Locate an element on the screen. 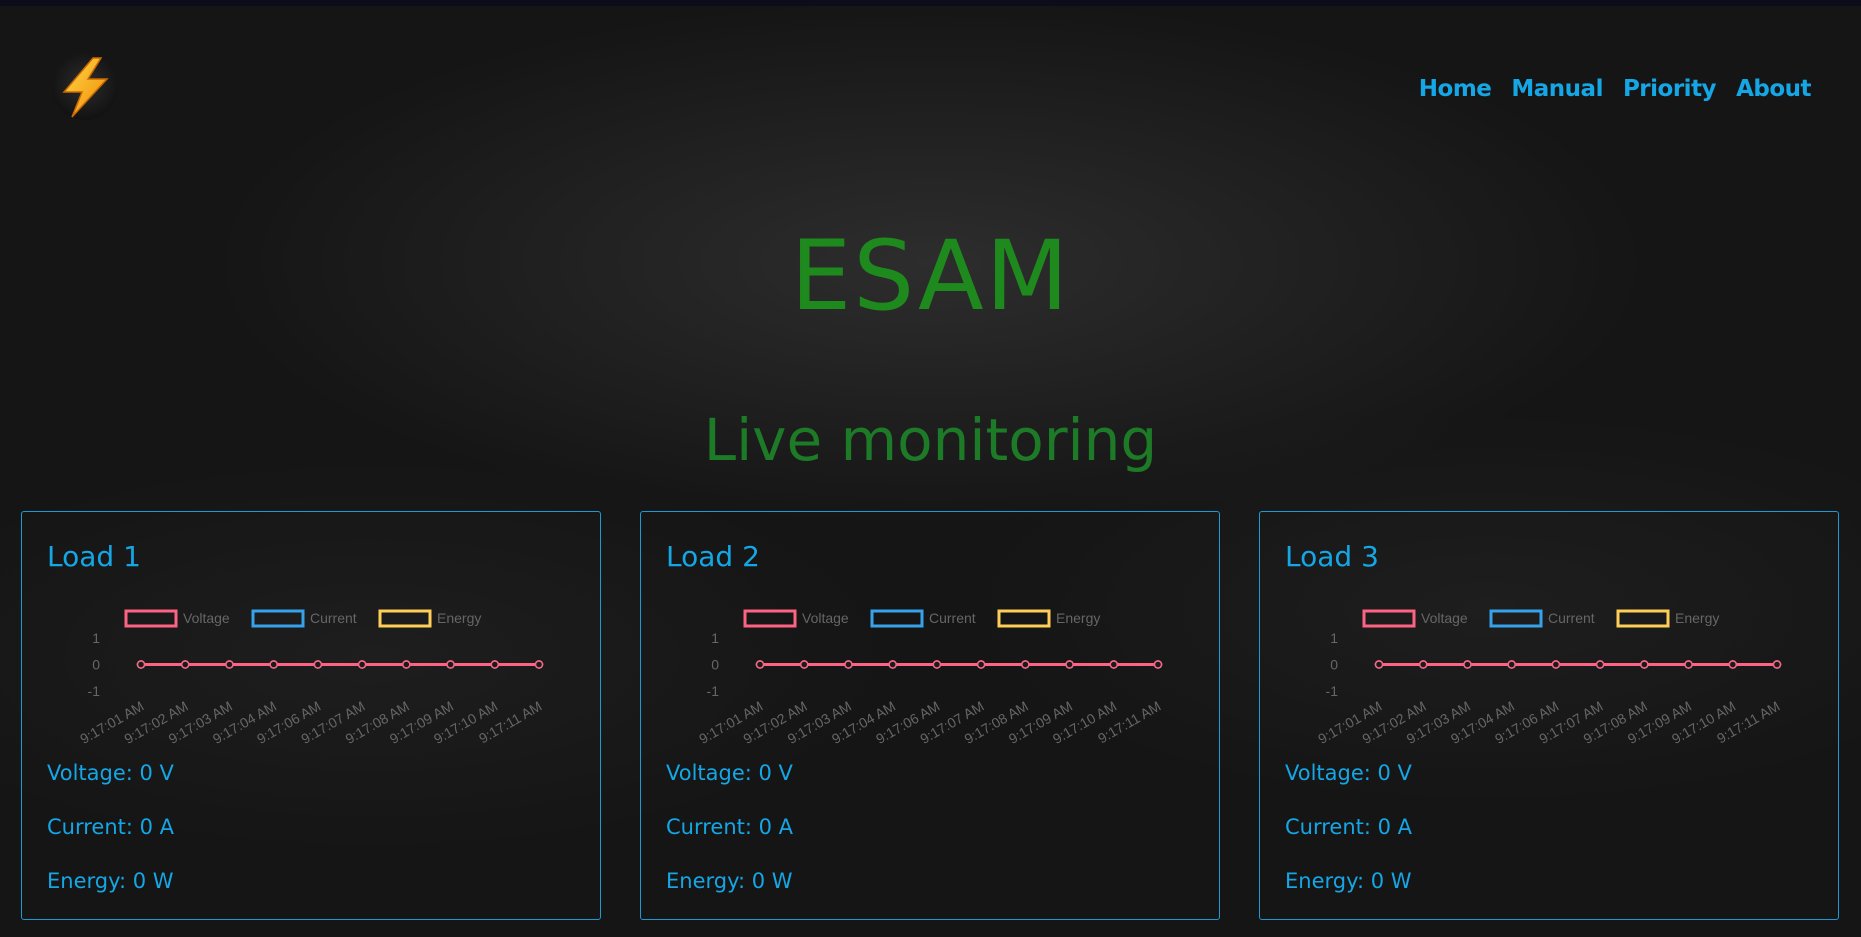 The width and height of the screenshot is (1861, 937). nav-manual: Manual is located at coordinates (1557, 89).